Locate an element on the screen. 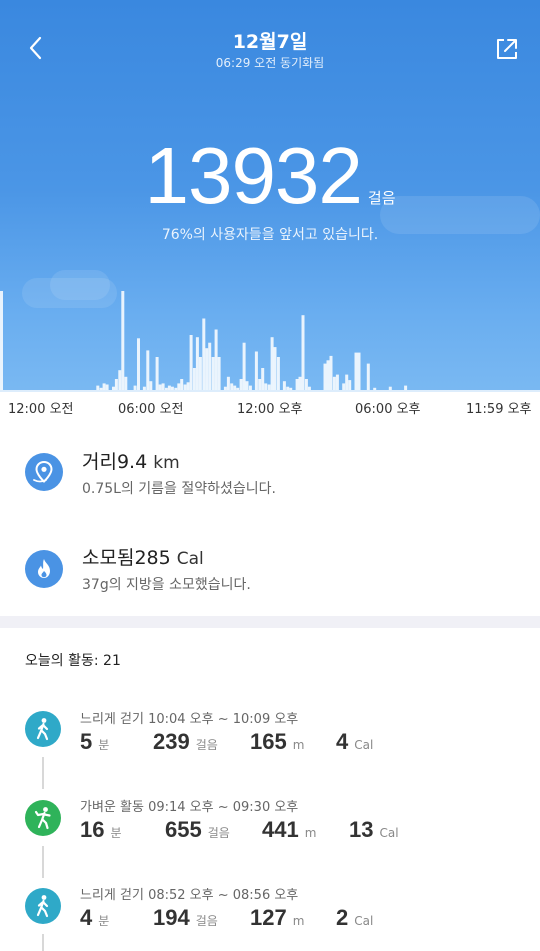  light-activity-icon is located at coordinates (43, 818).